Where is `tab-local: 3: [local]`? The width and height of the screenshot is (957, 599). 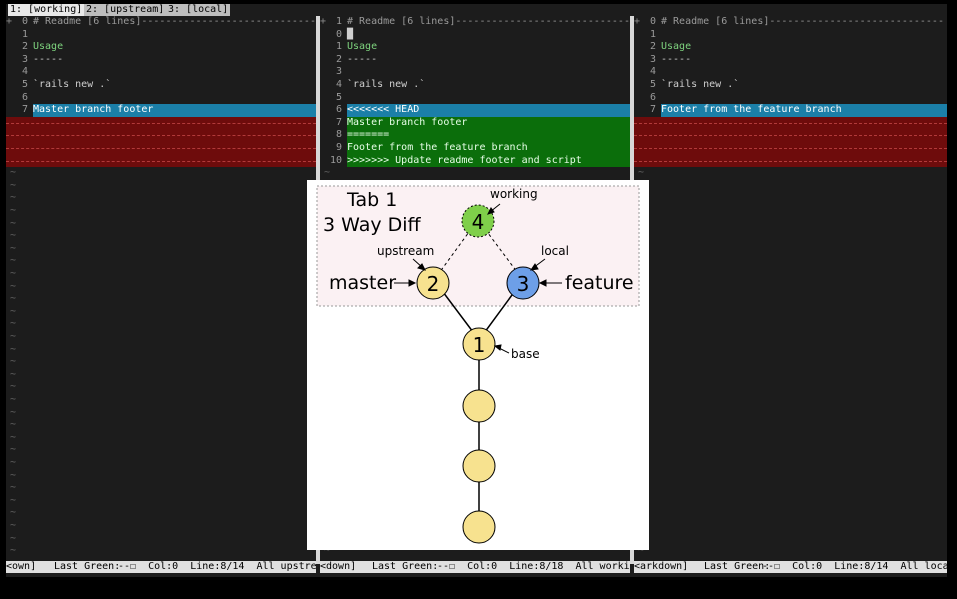 tab-local: 3: [local] is located at coordinates (198, 10).